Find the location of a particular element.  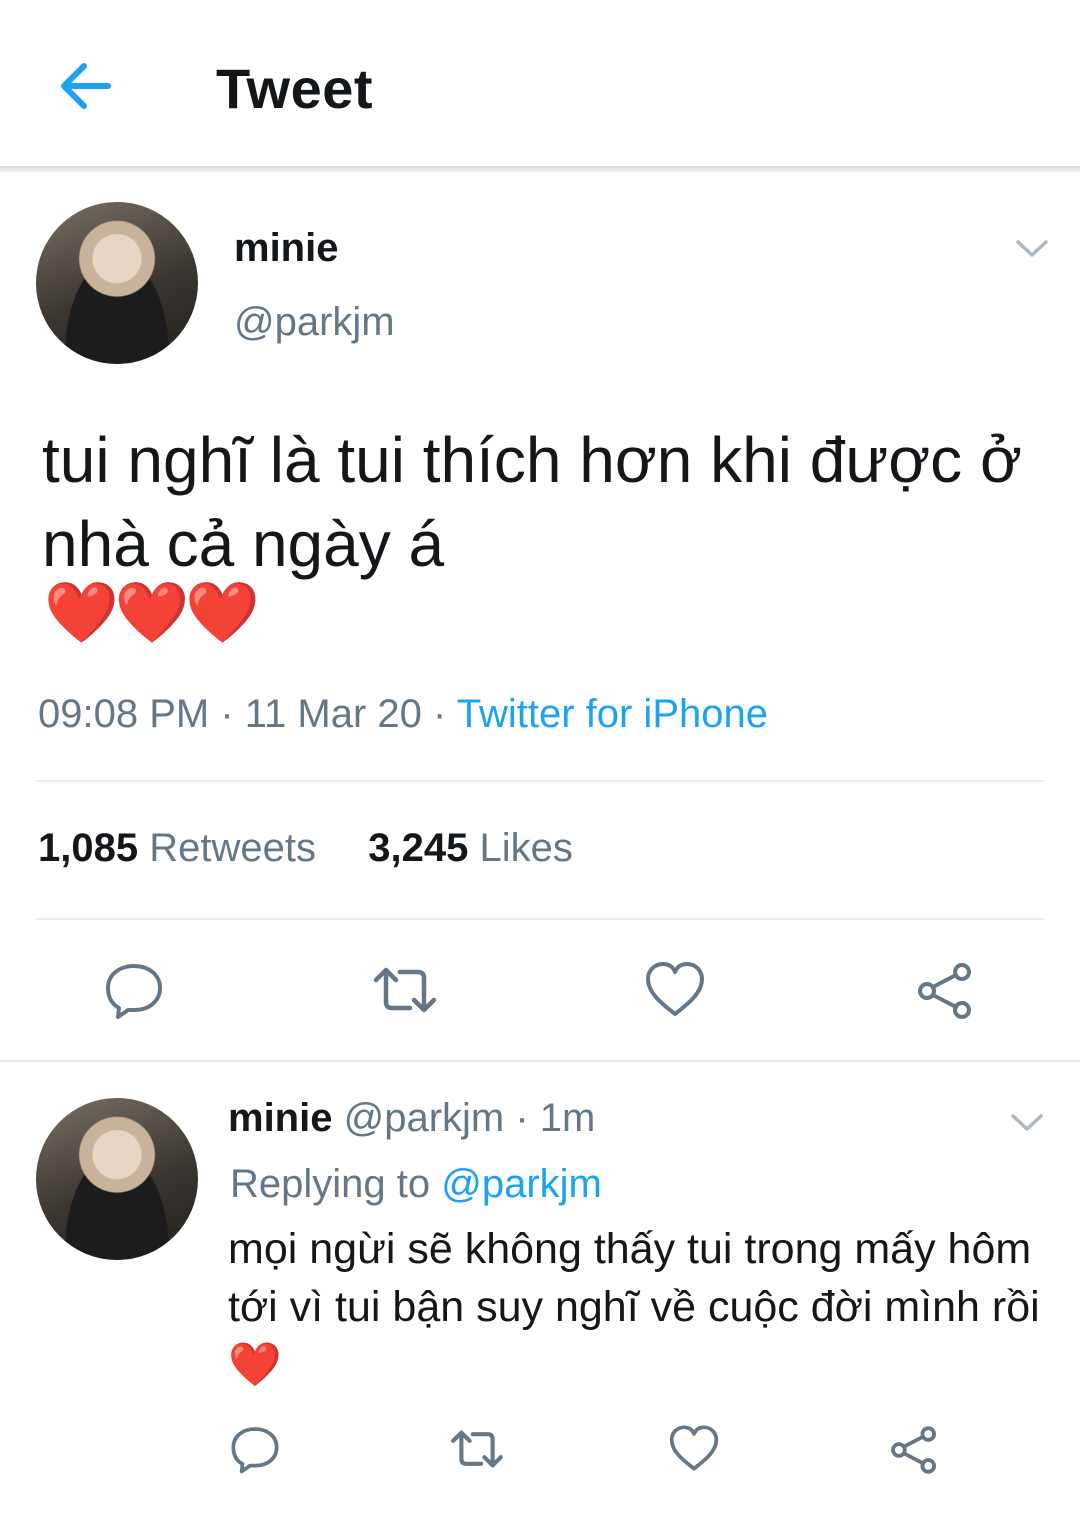

likes-count: 3,245 is located at coordinates (418, 848).